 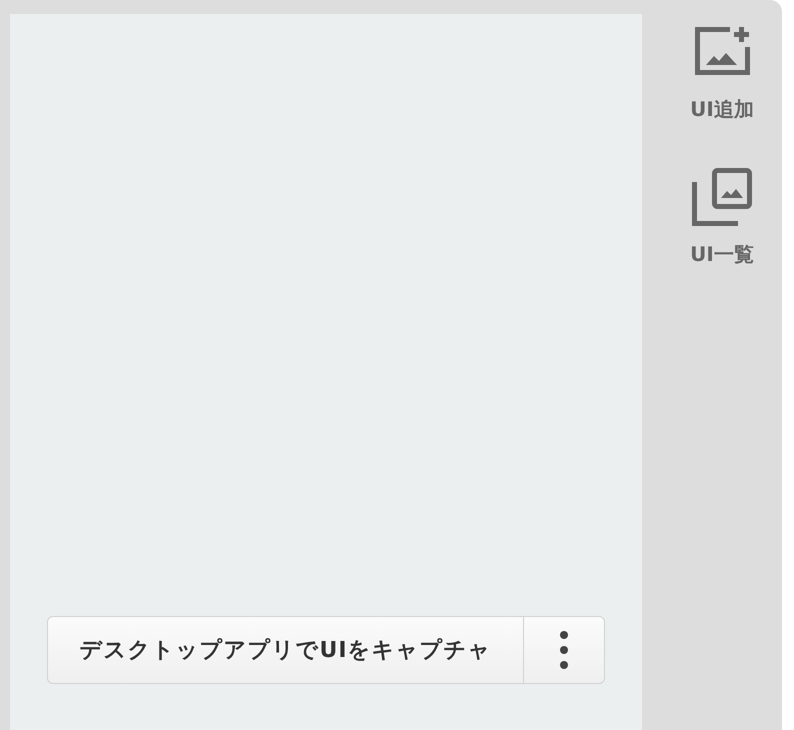 What do you see at coordinates (285, 650) in the screenshot?
I see `capture-button: デスクトップアプリでUIをキャプチャ` at bounding box center [285, 650].